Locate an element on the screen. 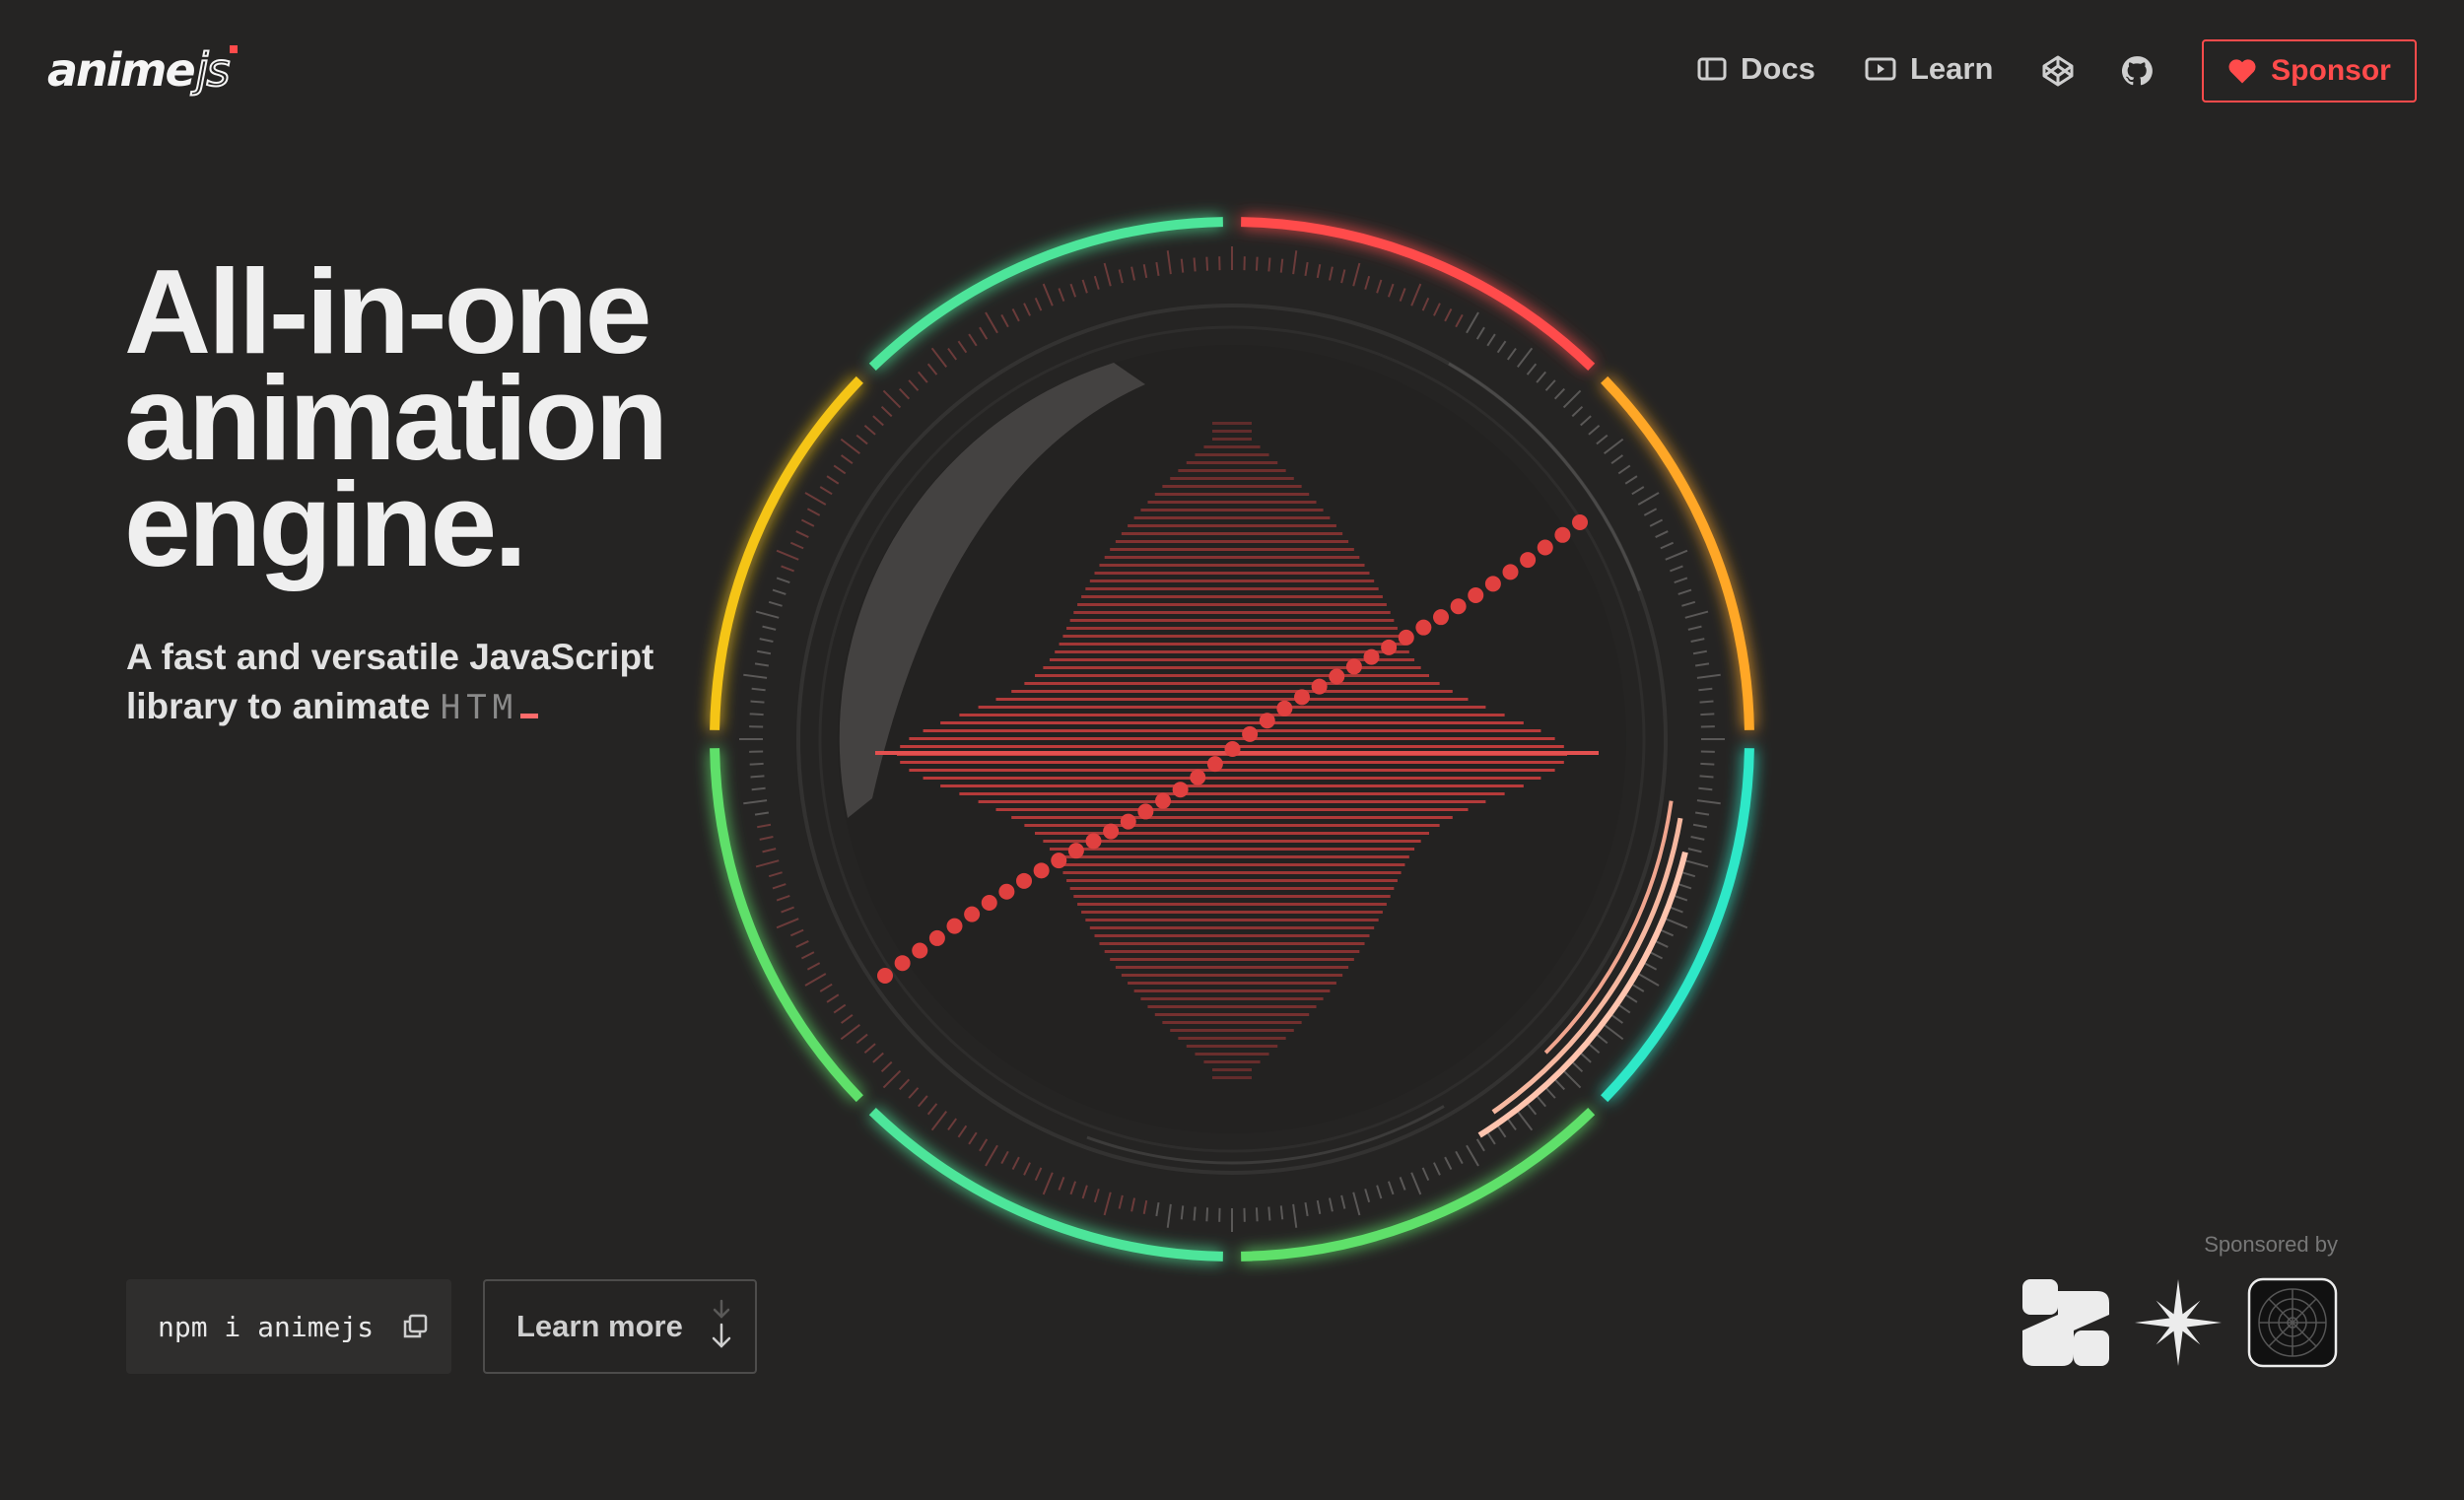 The width and height of the screenshot is (2464, 1500). nav-learn-link: Learn is located at coordinates (1929, 69).